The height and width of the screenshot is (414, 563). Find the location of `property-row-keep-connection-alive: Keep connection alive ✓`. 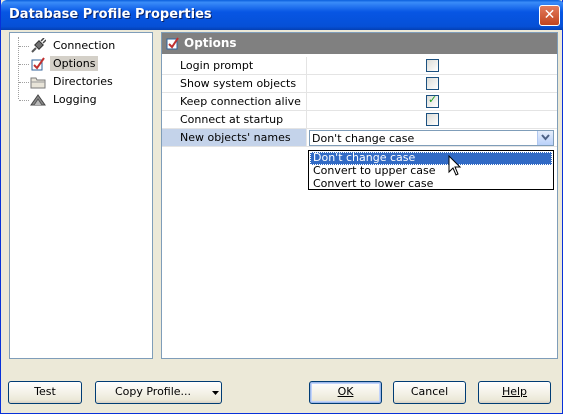

property-row-keep-connection-alive: Keep connection alive ✓ is located at coordinates (359, 102).